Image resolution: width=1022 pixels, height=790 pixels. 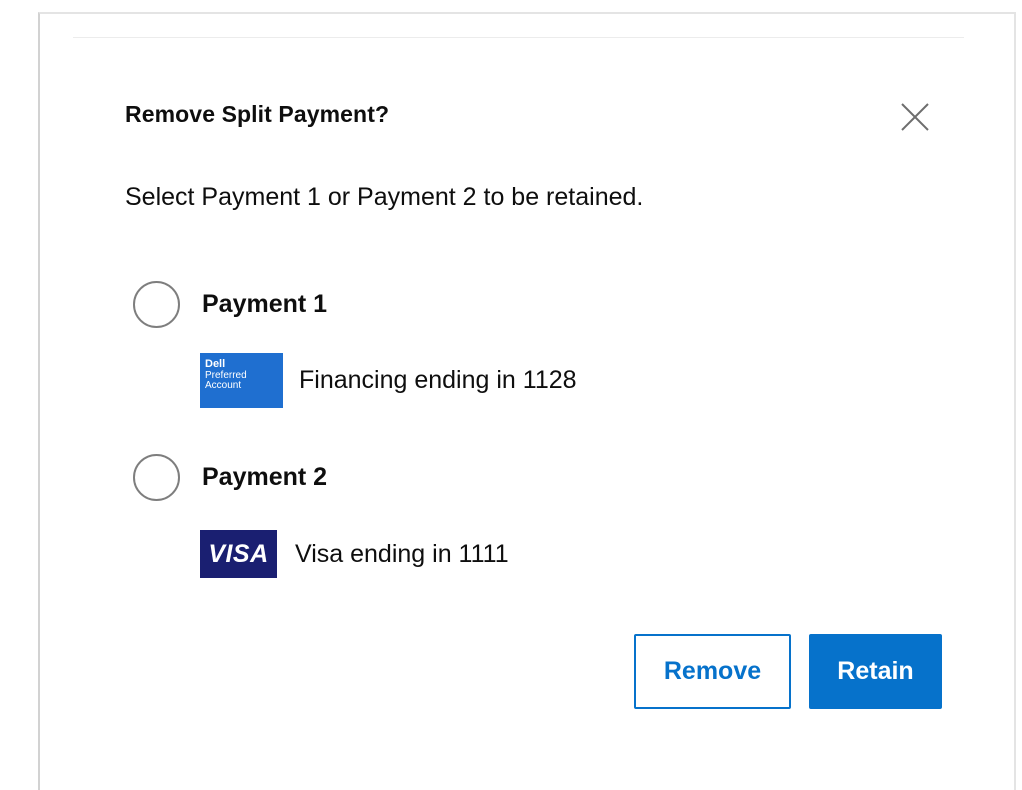 What do you see at coordinates (438, 380) in the screenshot?
I see `payment-1-method-text: Financing ending in 1128` at bounding box center [438, 380].